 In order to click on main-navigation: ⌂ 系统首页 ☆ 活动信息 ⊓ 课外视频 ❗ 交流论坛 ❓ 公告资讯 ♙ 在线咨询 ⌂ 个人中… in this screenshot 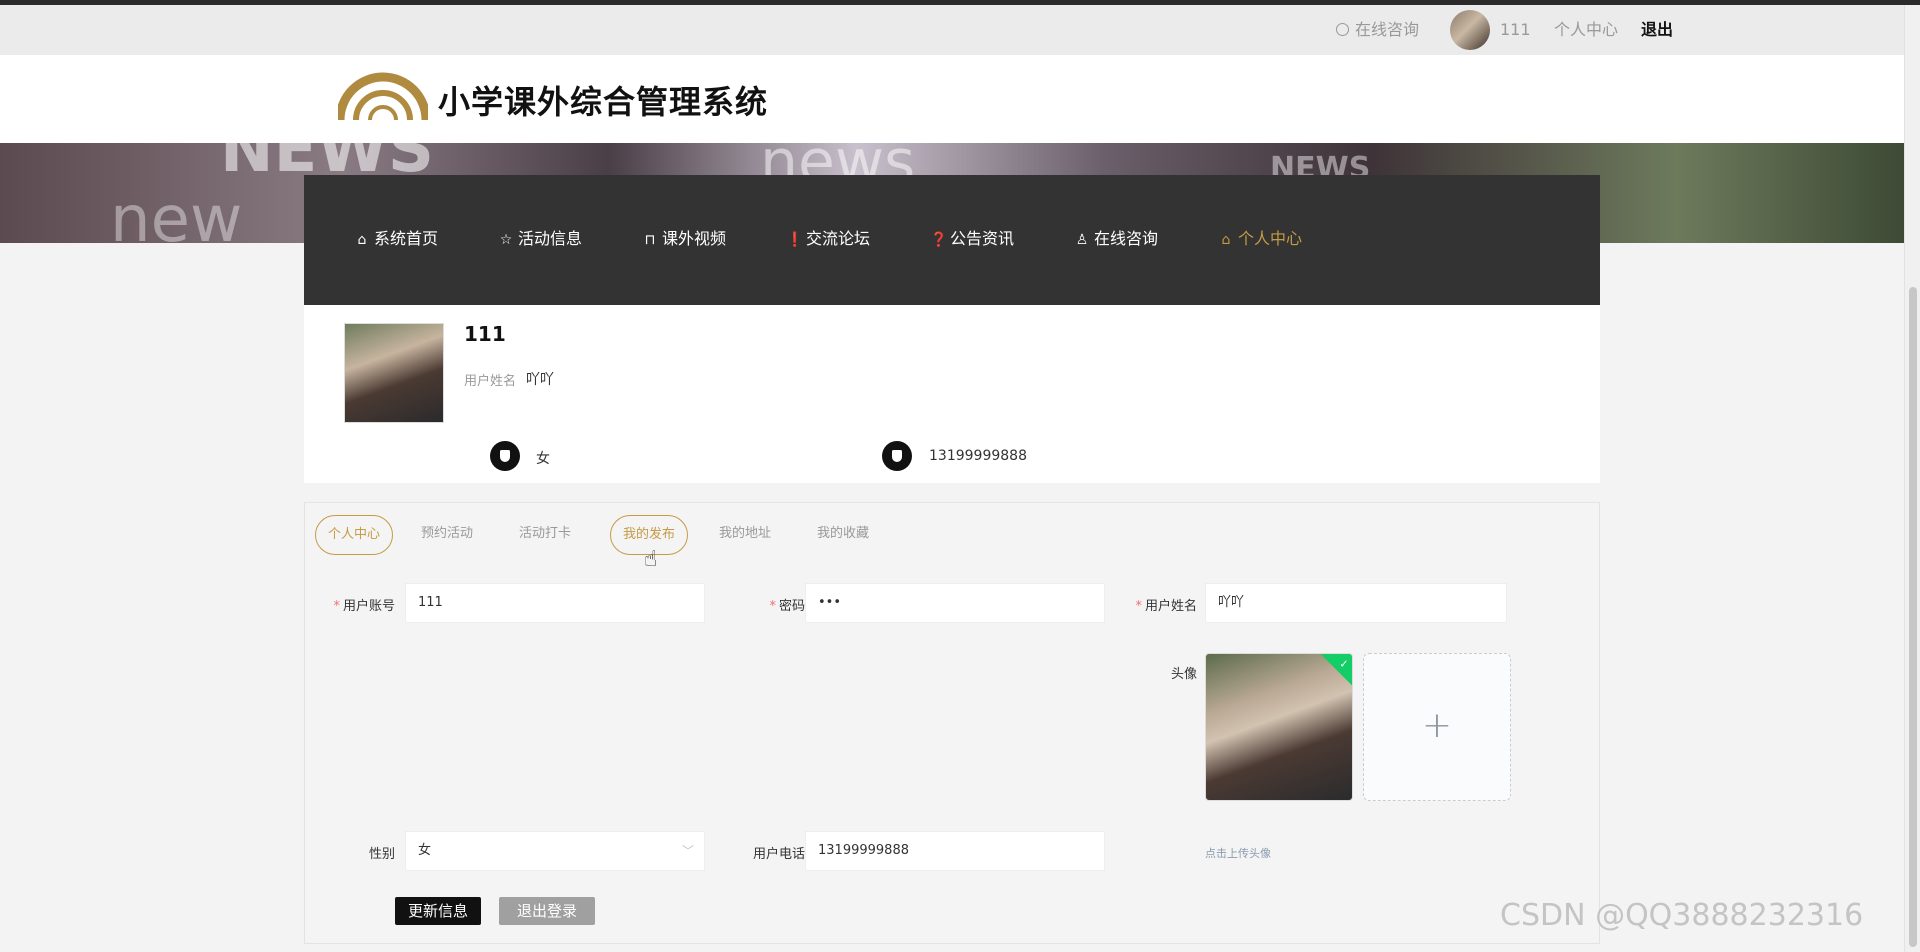, I will do `click(952, 240)`.